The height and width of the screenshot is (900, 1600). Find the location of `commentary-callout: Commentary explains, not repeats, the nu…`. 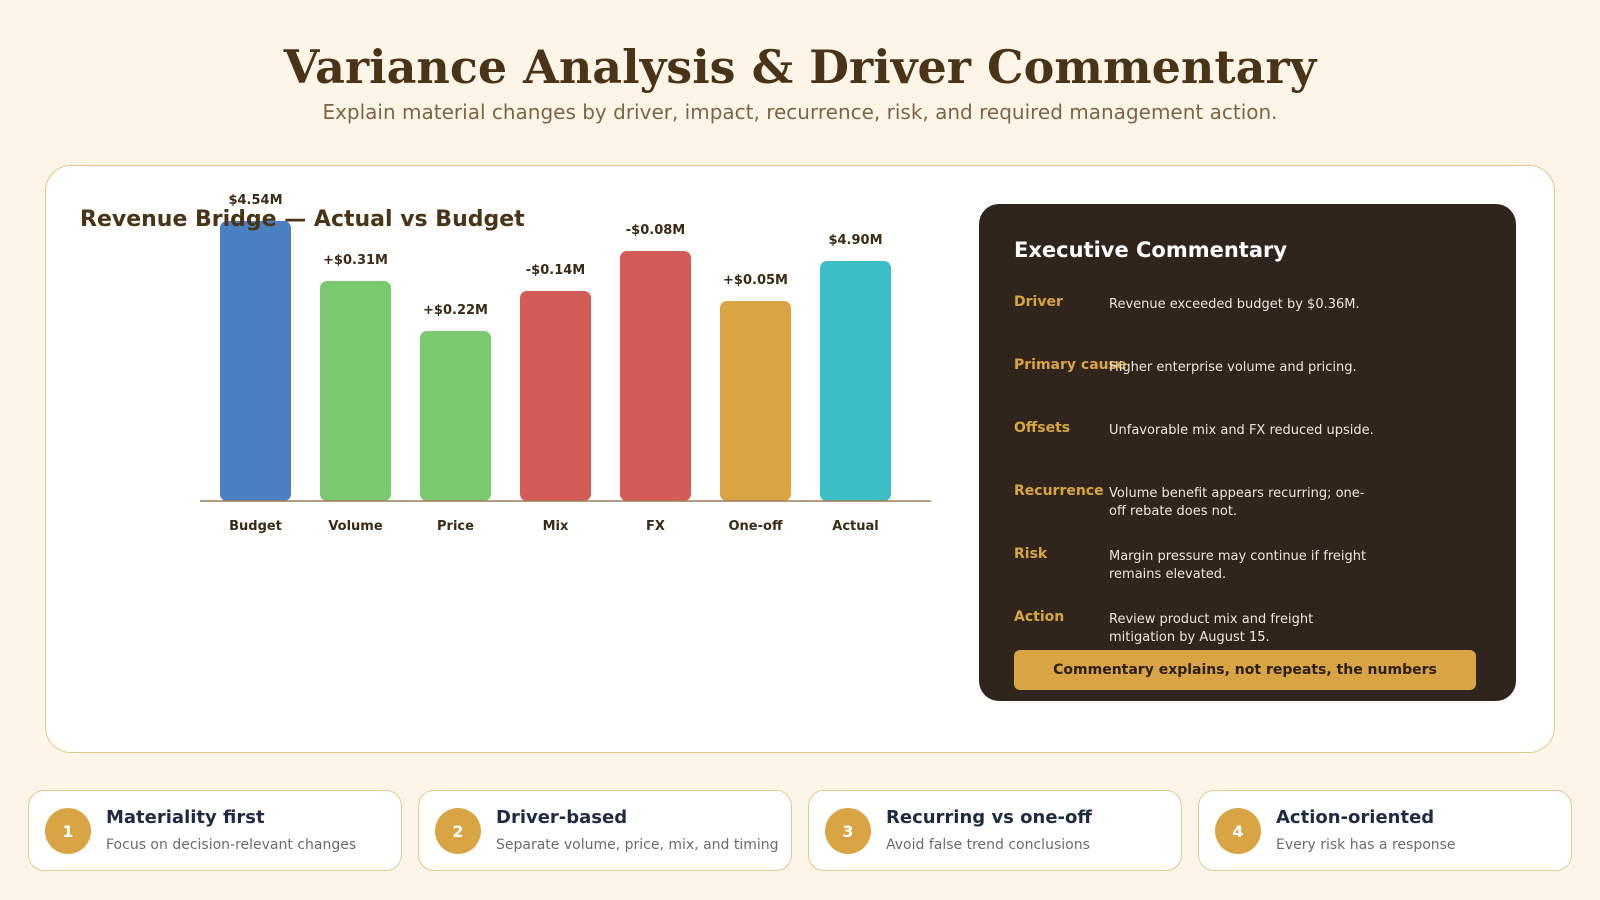

commentary-callout: Commentary explains, not repeats, the nu… is located at coordinates (1245, 670).